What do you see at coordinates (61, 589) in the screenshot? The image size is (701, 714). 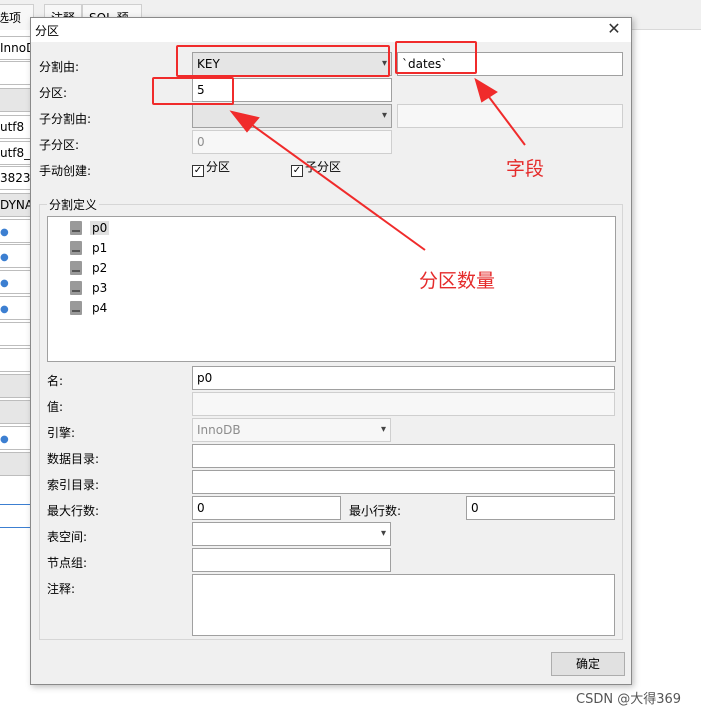 I see `comment-label: 注释:` at bounding box center [61, 589].